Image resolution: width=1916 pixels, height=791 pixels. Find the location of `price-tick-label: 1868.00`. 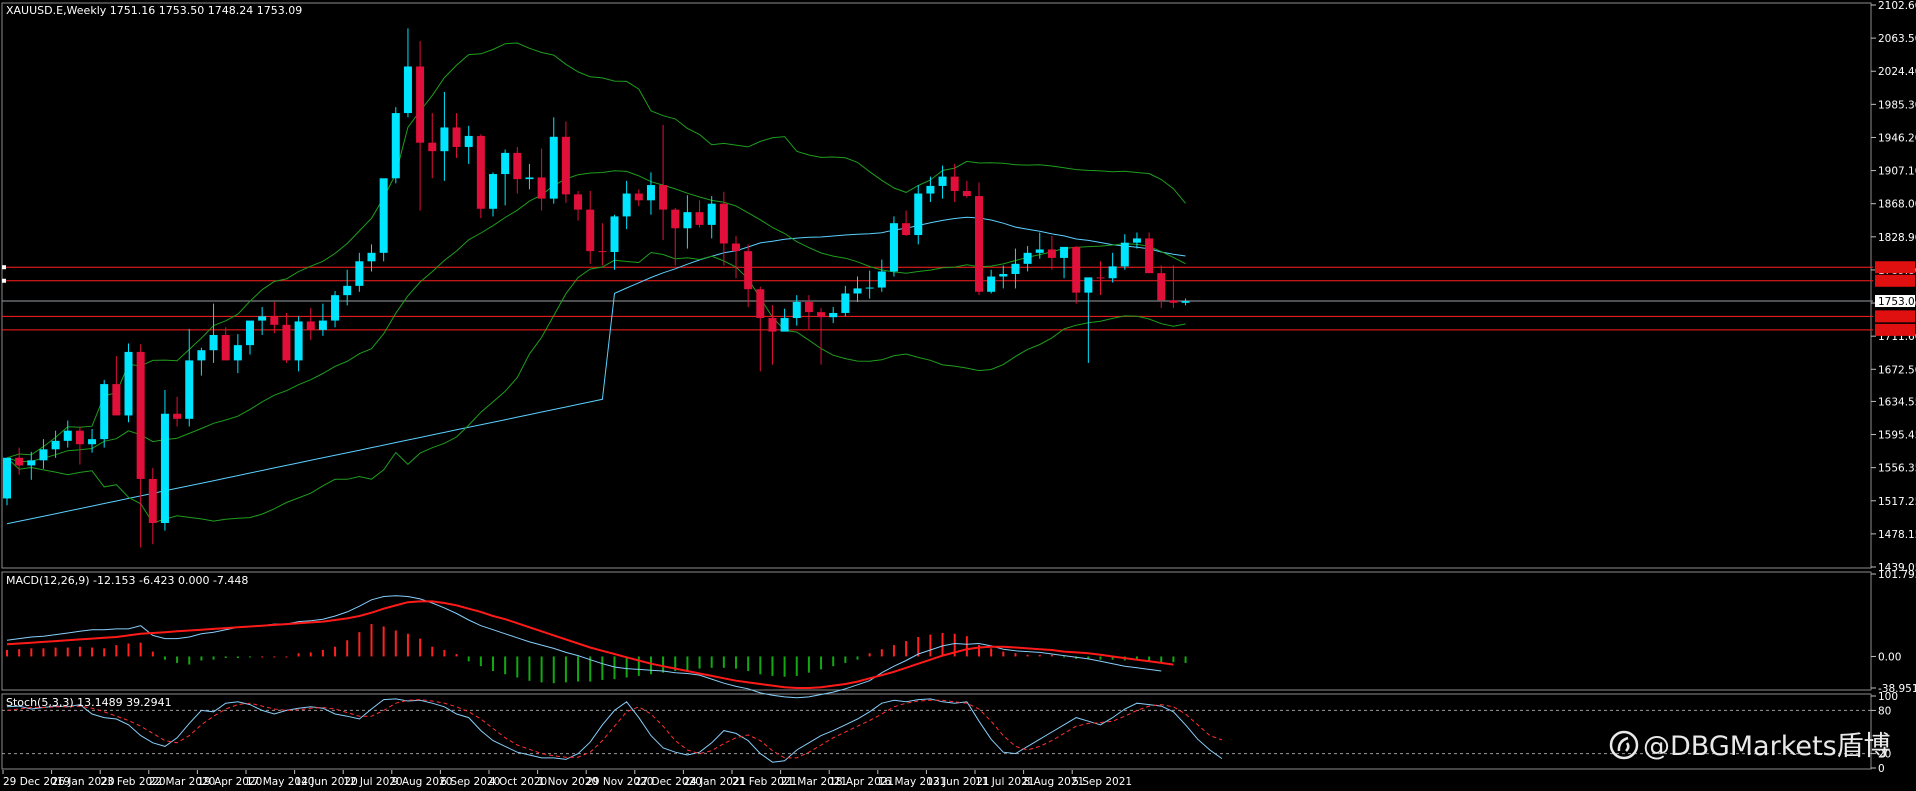

price-tick-label: 1868.00 is located at coordinates (1897, 205).